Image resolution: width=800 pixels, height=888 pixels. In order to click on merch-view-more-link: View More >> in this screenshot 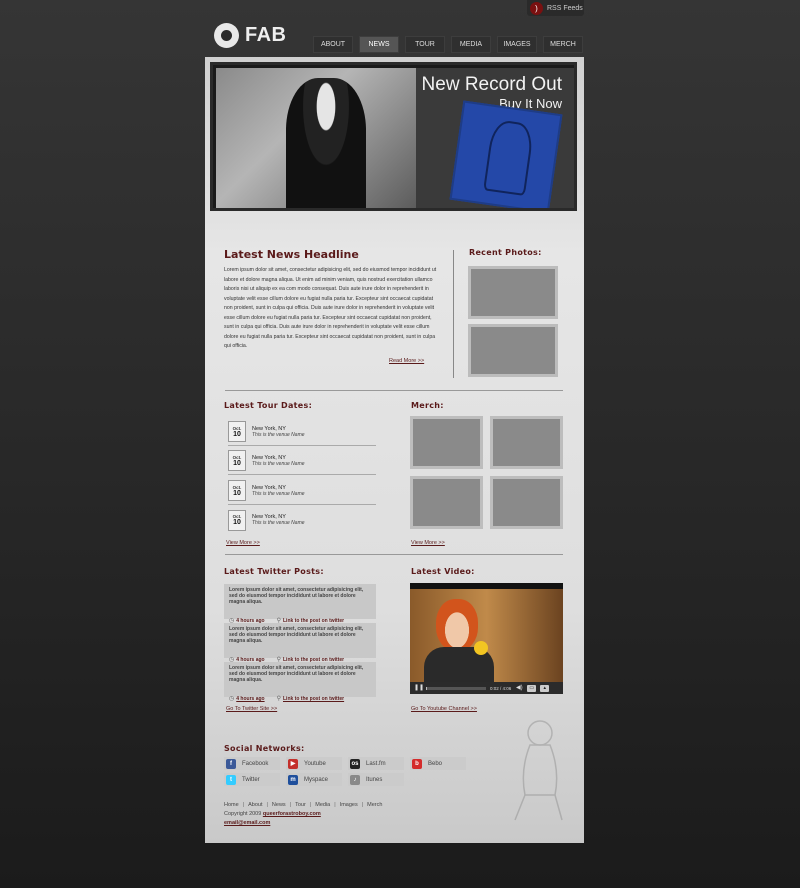, I will do `click(428, 543)`.